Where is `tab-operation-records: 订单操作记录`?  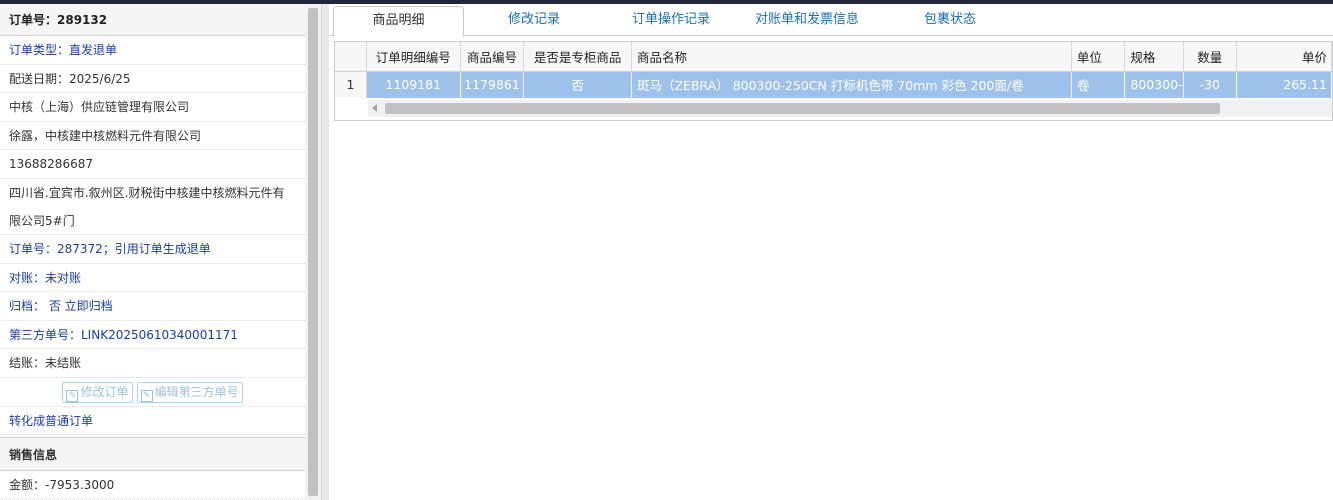
tab-operation-records: 订单操作记录 is located at coordinates (671, 21).